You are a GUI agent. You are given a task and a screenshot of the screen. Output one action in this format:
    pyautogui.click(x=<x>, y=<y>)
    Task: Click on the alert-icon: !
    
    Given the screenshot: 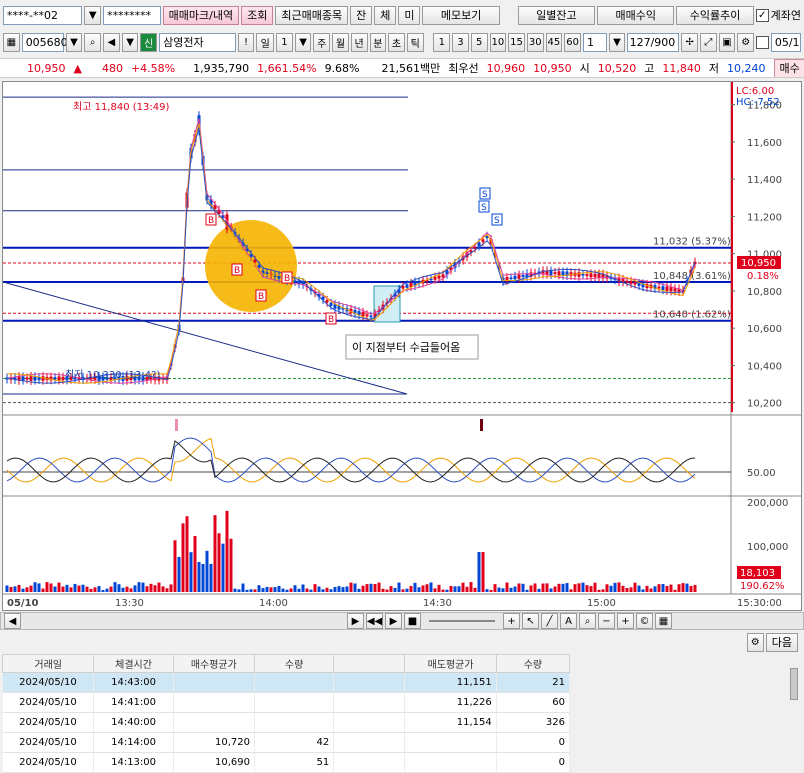 What is the action you would take?
    pyautogui.click(x=246, y=42)
    